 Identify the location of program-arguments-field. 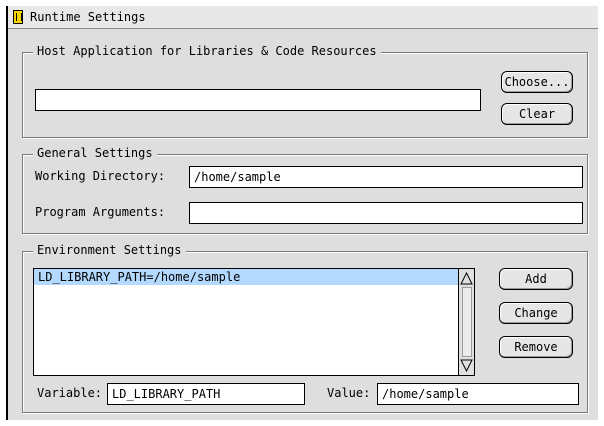
(386, 213).